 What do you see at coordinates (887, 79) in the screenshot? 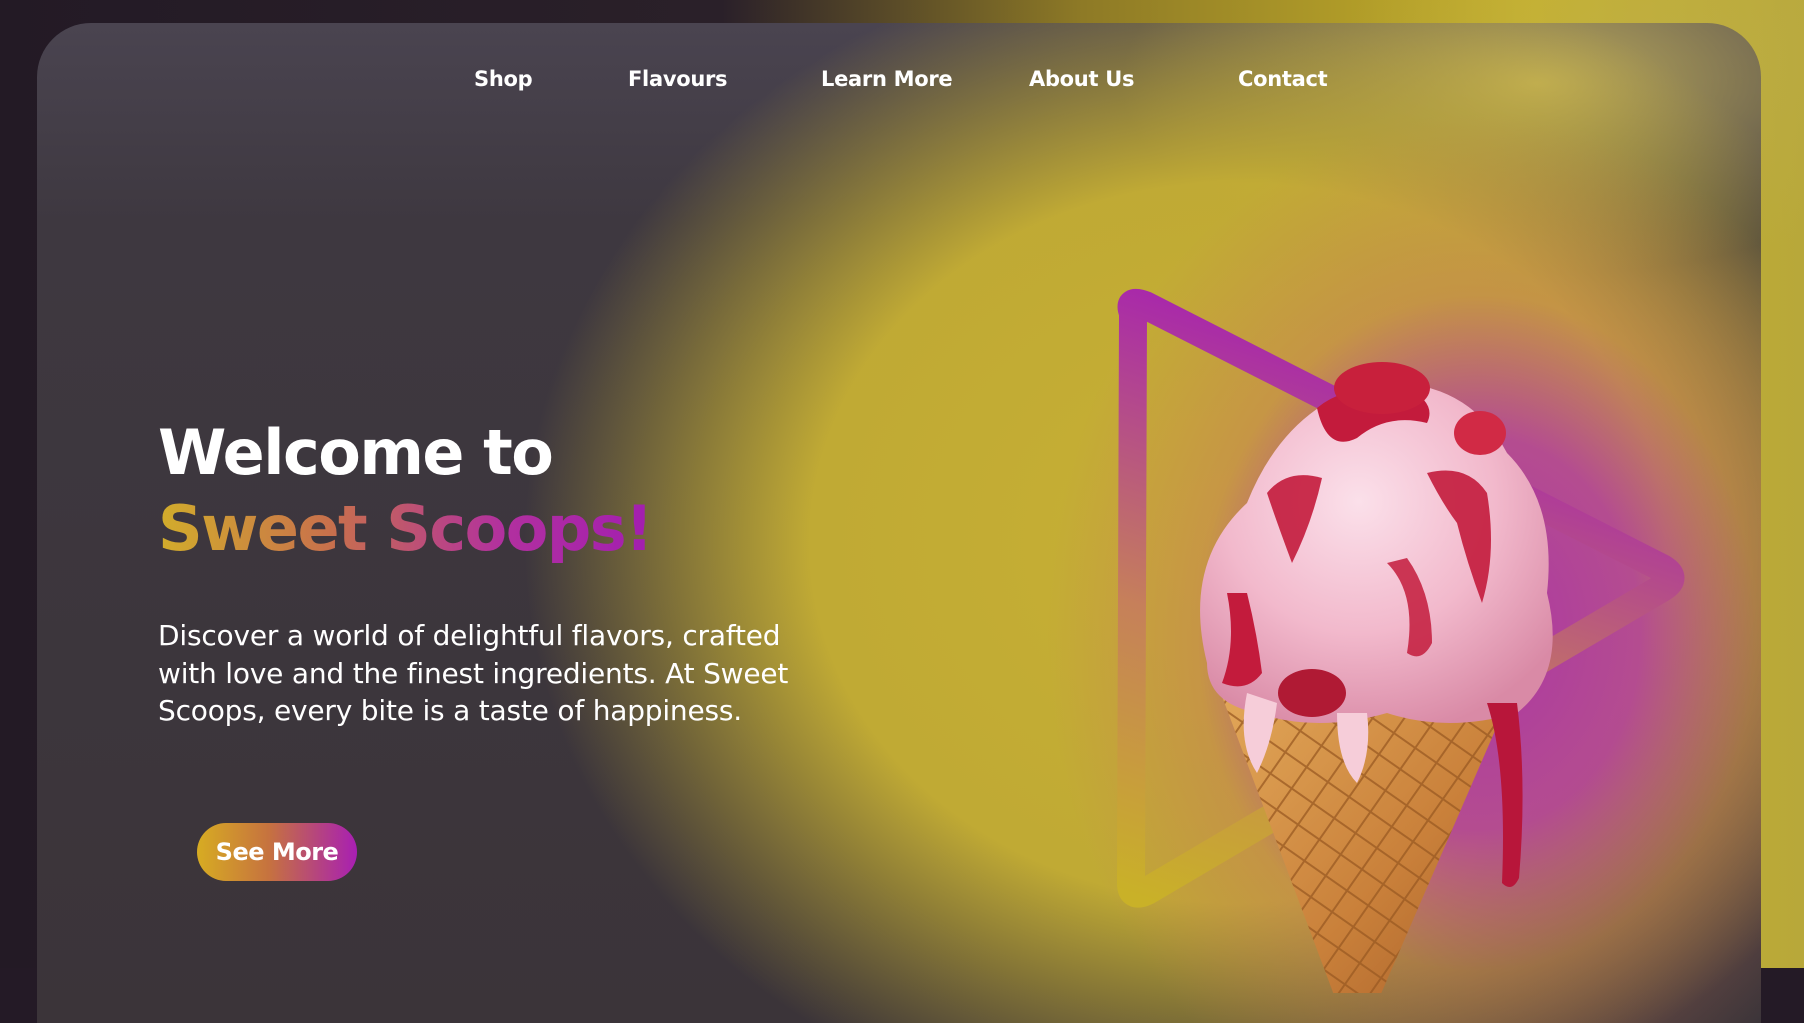
I see `nav-learn-more: Learn More` at bounding box center [887, 79].